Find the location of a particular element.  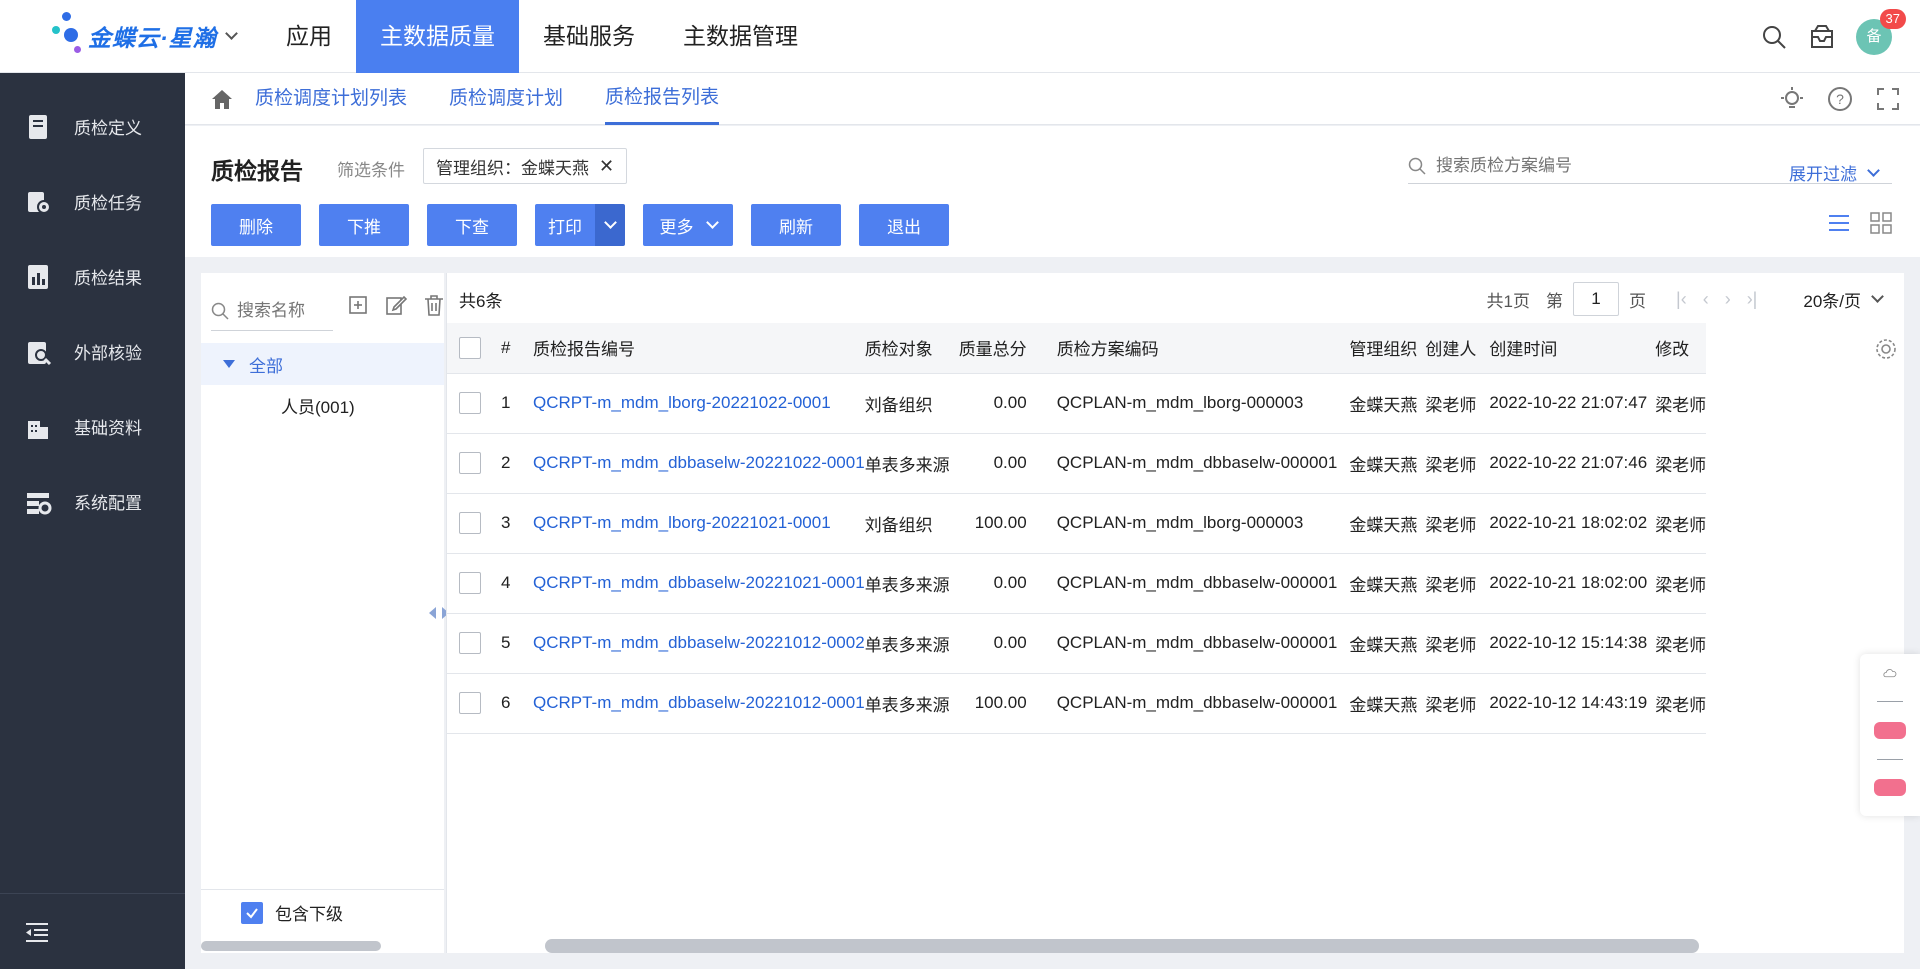

notification-badge: 37 is located at coordinates (1892, 18).